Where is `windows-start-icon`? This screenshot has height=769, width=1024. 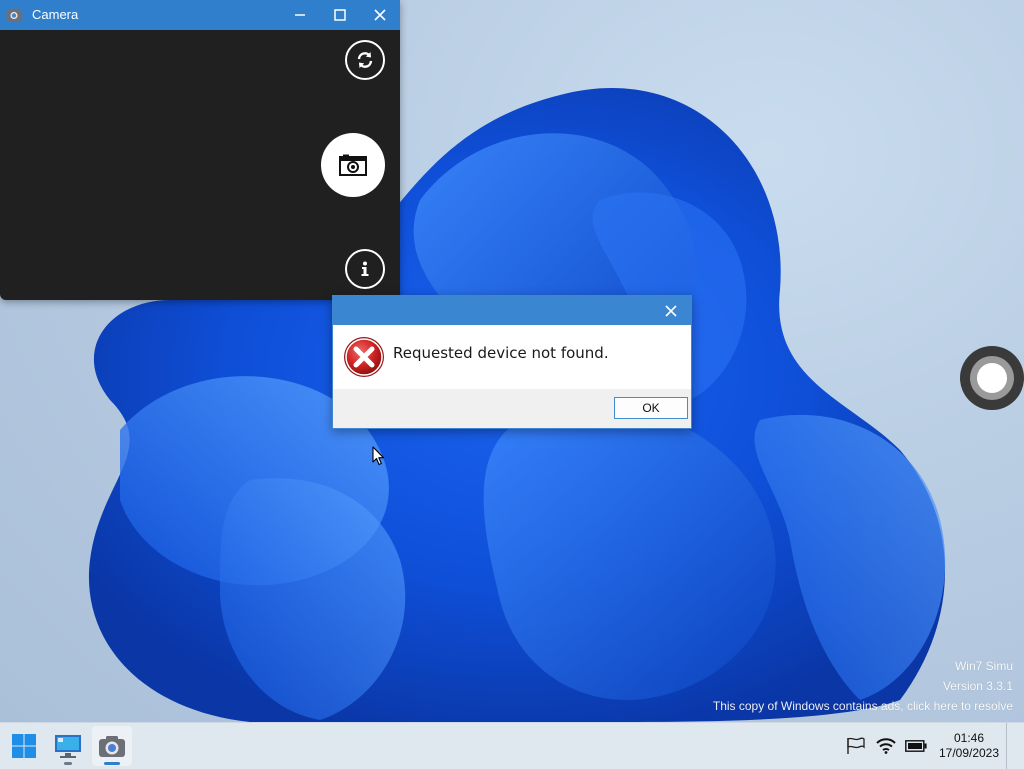 windows-start-icon is located at coordinates (24, 746).